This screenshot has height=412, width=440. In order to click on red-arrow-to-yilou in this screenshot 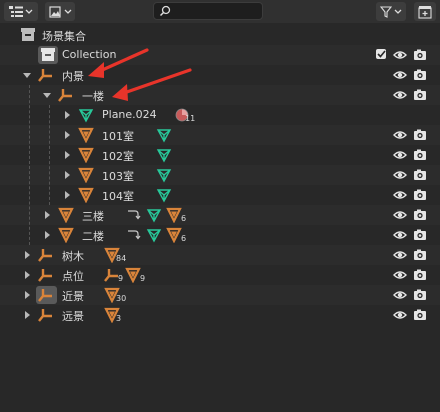, I will do `click(152, 84)`.